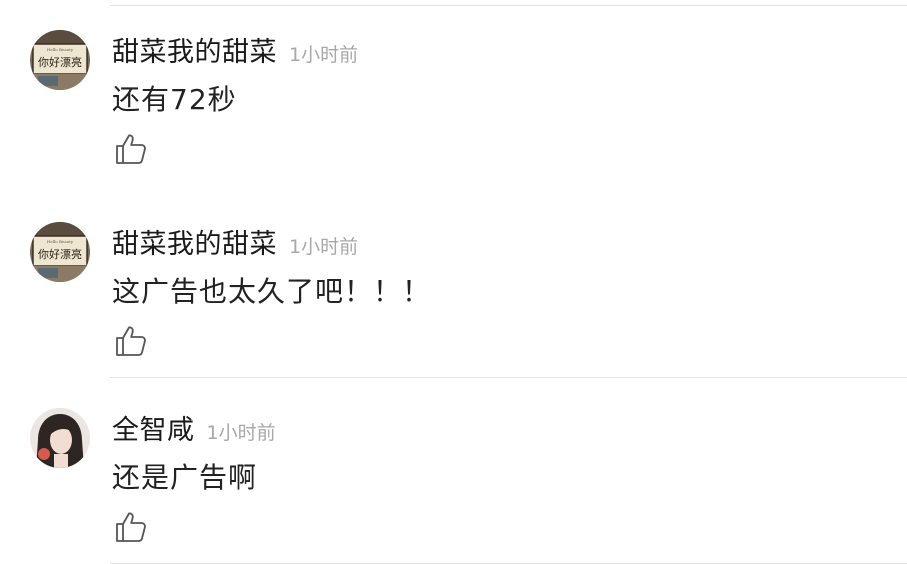 Image resolution: width=907 pixels, height=564 pixels. I want to click on comment-text: 还是广告啊, so click(185, 477).